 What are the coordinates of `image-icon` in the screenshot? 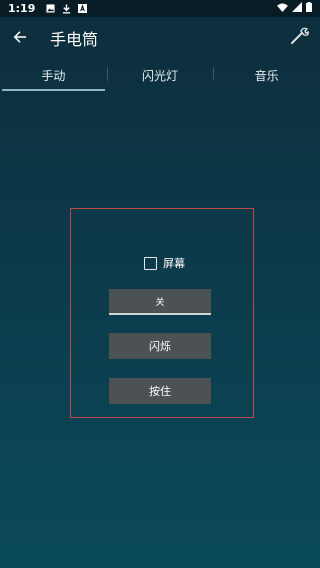 It's located at (50, 9).